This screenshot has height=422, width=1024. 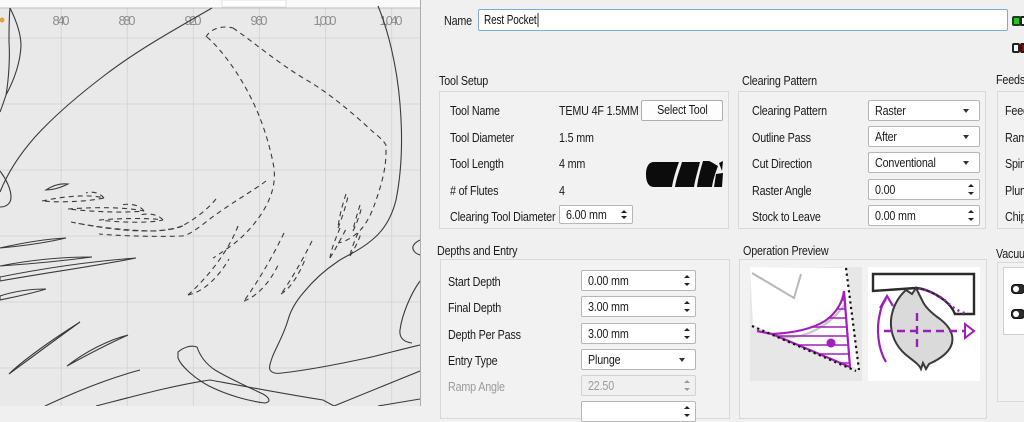 I want to click on svg-text: 960, so click(x=259, y=20).